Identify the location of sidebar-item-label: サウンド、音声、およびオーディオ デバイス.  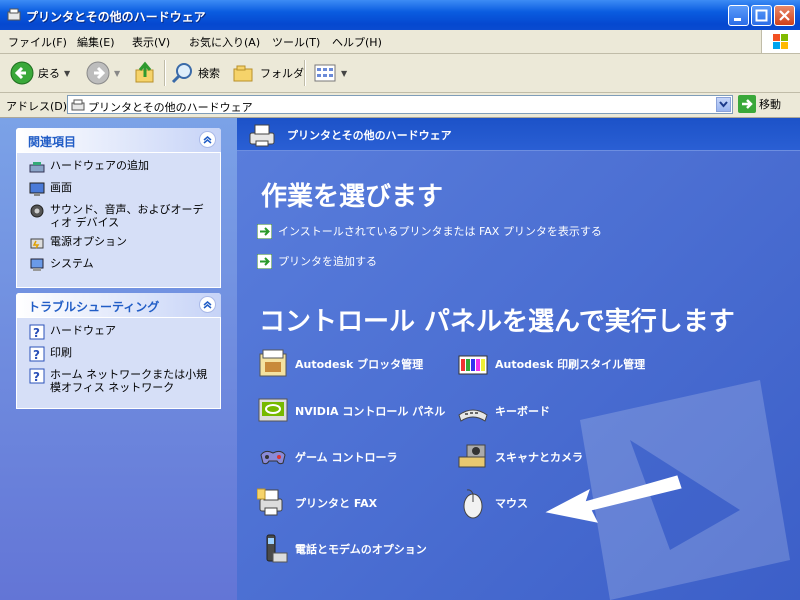
(127, 216).